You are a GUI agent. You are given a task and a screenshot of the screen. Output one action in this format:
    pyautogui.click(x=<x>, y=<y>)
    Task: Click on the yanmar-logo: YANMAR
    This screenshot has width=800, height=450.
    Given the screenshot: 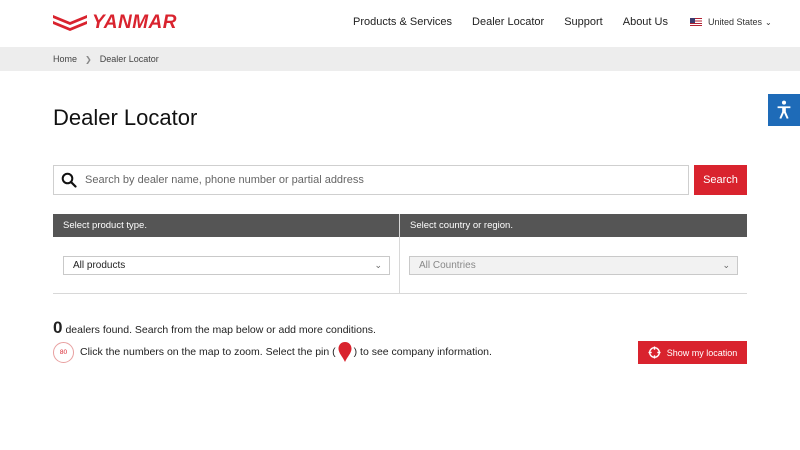 What is the action you would take?
    pyautogui.click(x=115, y=22)
    